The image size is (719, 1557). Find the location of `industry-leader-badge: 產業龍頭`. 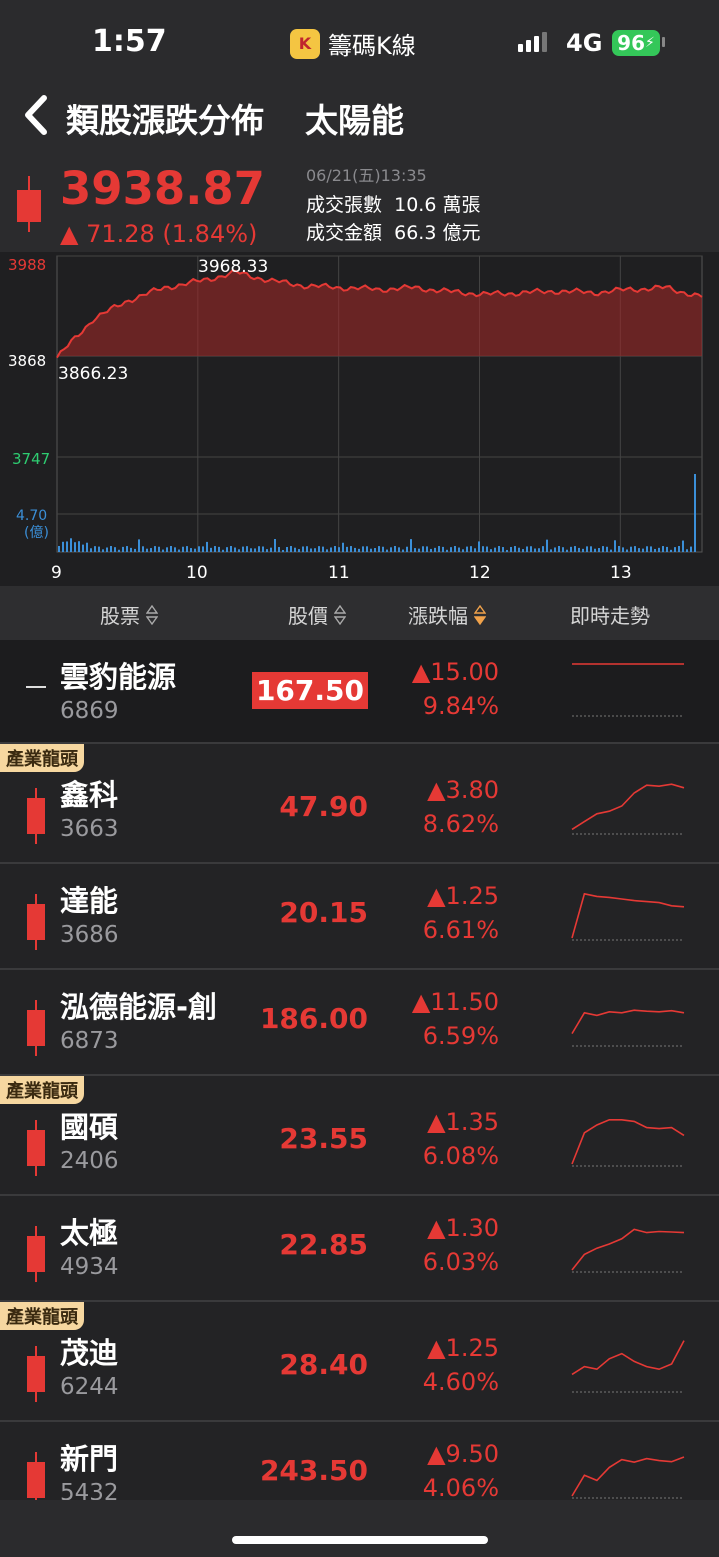

industry-leader-badge: 產業龍頭 is located at coordinates (42, 758).